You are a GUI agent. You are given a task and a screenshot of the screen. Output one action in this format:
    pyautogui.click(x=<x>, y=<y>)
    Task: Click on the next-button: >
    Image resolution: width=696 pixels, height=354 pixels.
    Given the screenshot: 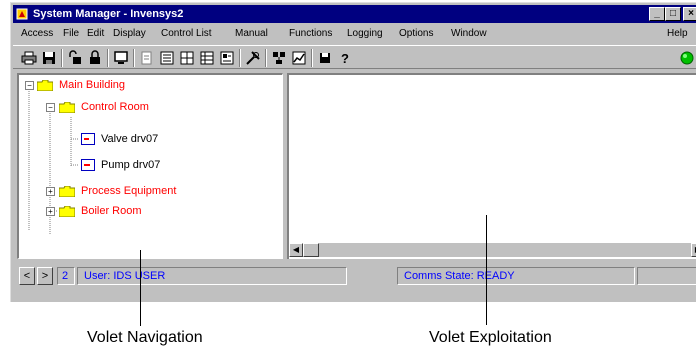 What is the action you would take?
    pyautogui.click(x=45, y=276)
    